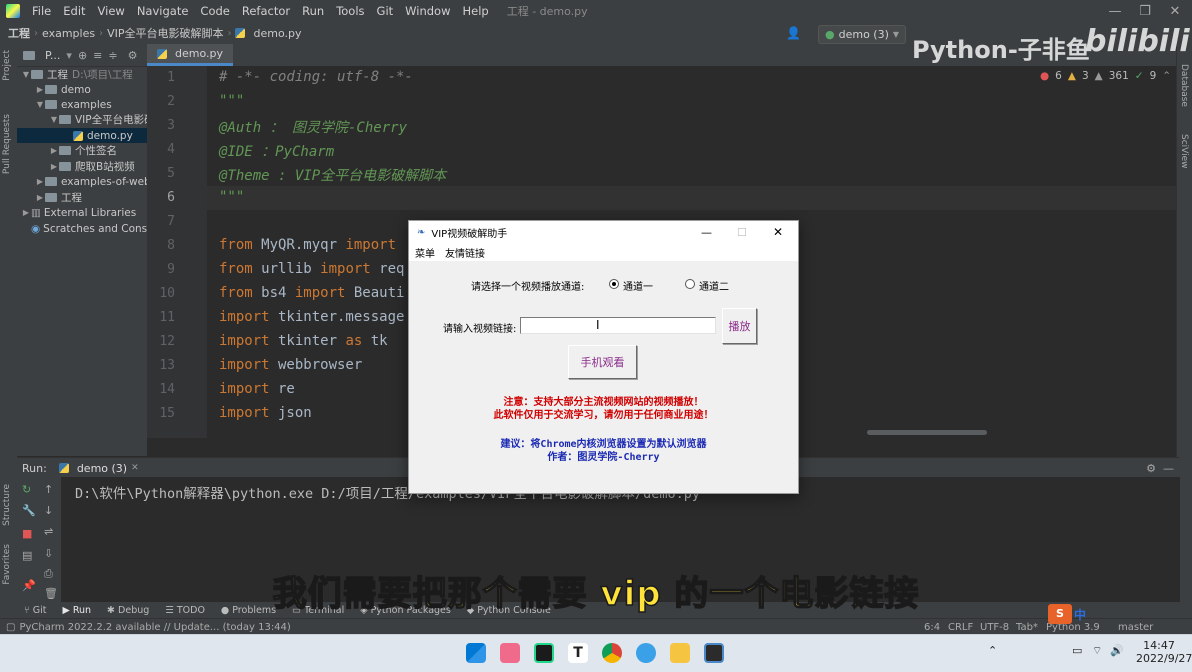 This screenshot has height=672, width=1192. Describe the element at coordinates (1027, 627) in the screenshot. I see `indent-setting: Tab*` at that location.